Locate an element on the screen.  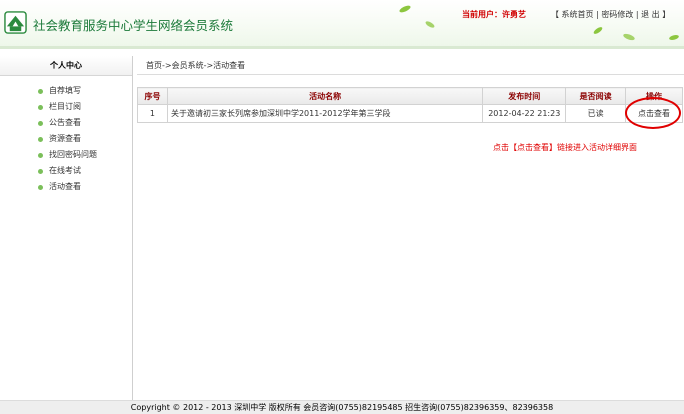
site-title: 社会教育服务中心学生网络会员系统 is located at coordinates (133, 25).